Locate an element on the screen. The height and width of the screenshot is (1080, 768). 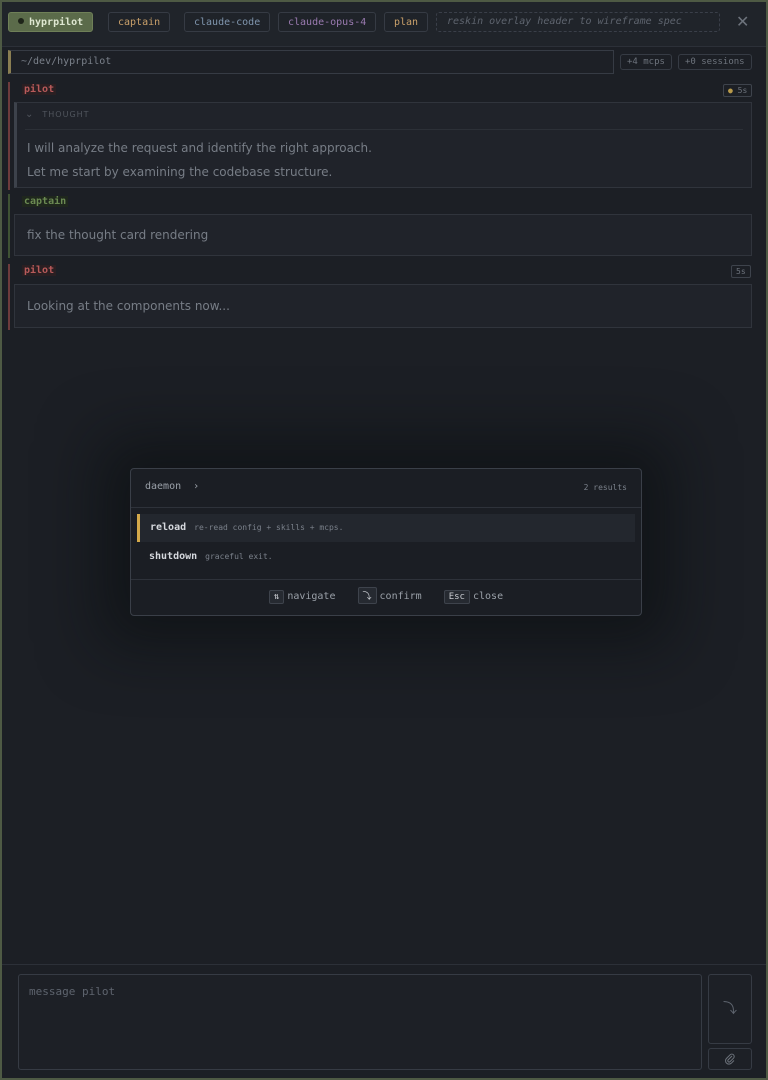
status-dot-icon is located at coordinates (21, 21).